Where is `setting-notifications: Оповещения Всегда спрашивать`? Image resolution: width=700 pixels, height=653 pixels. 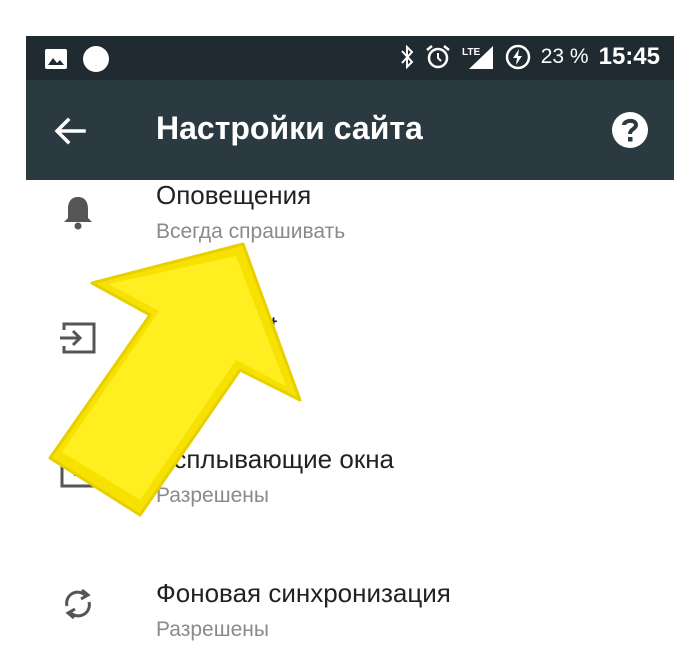 setting-notifications: Оповещения Всегда спрашивать is located at coordinates (350, 227).